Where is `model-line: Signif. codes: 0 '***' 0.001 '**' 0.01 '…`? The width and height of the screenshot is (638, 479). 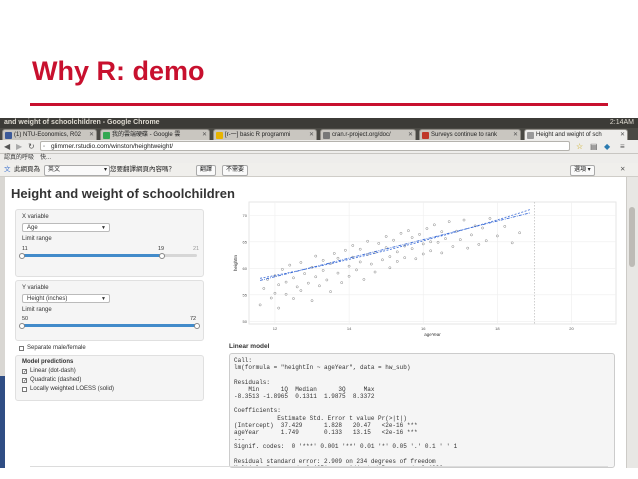 model-line: Signif. codes: 0 '***' 0.001 '**' 0.01 '… is located at coordinates (346, 447).